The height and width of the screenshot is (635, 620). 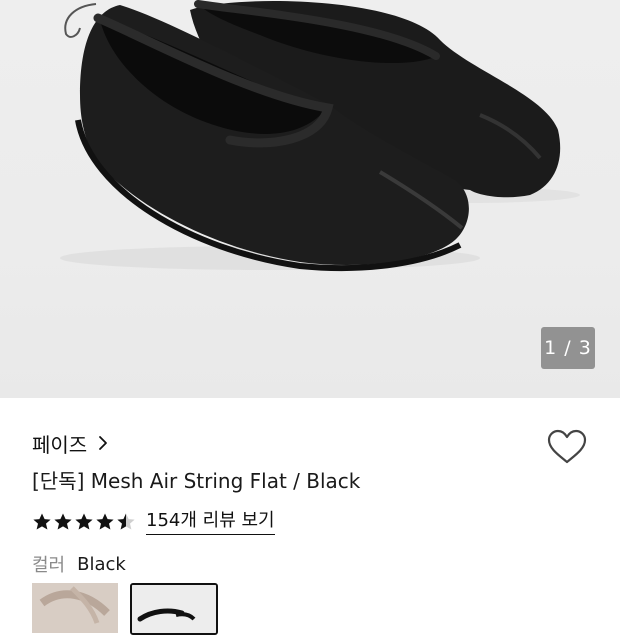 I want to click on color-value: Black, so click(x=101, y=564).